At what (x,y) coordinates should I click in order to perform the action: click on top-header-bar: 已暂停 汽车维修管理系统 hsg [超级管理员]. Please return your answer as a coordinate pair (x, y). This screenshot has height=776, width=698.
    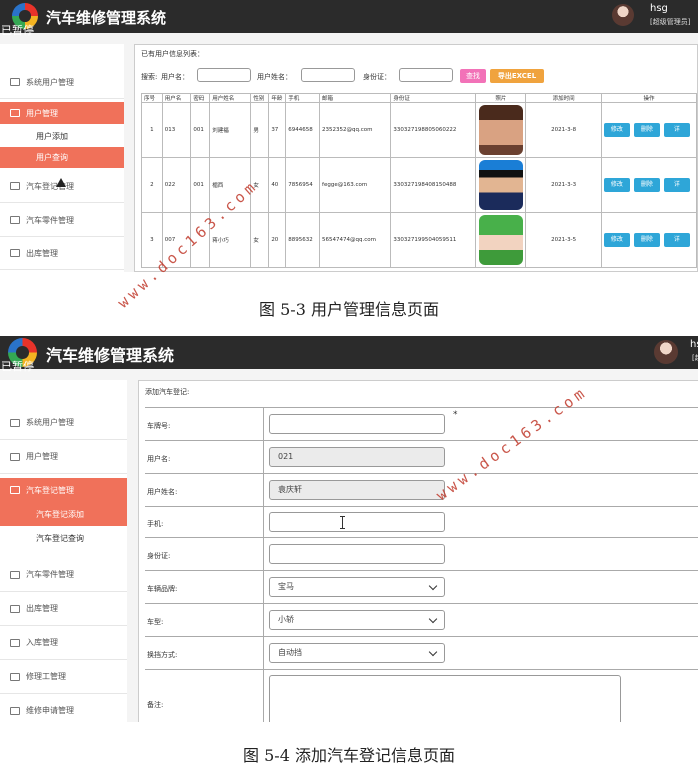
    Looking at the image, I should click on (349, 18).